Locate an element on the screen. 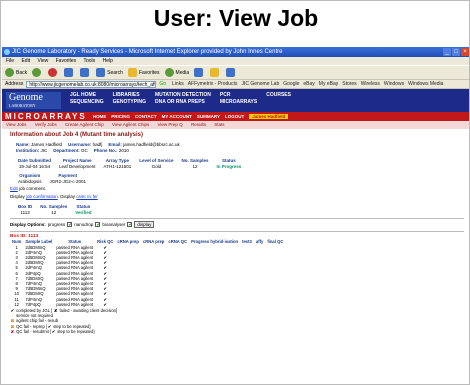  back-arrow-icon is located at coordinates (9, 72).